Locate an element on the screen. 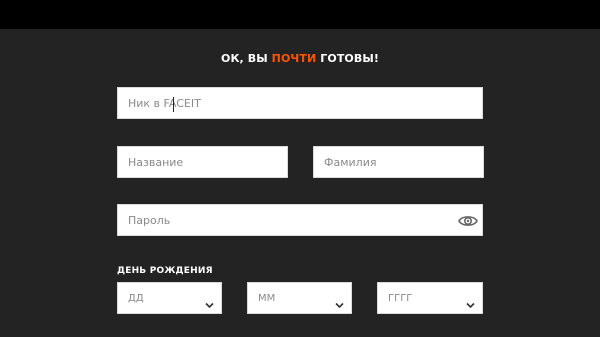 The height and width of the screenshot is (337, 600). page-title: ОК, ВЫ ПОЧТИ ГОТОВЫ! is located at coordinates (300, 58).